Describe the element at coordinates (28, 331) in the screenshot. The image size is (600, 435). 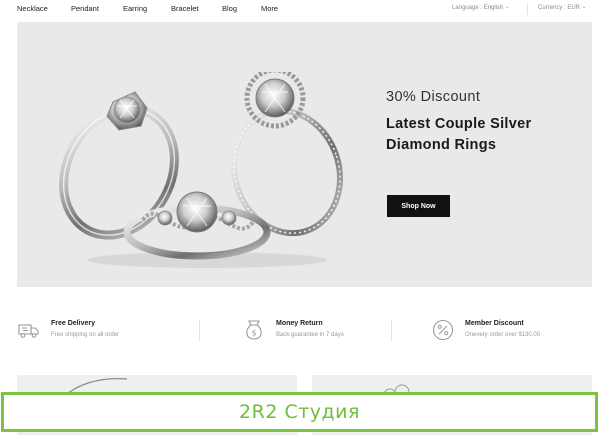
I see `truck-icon` at that location.